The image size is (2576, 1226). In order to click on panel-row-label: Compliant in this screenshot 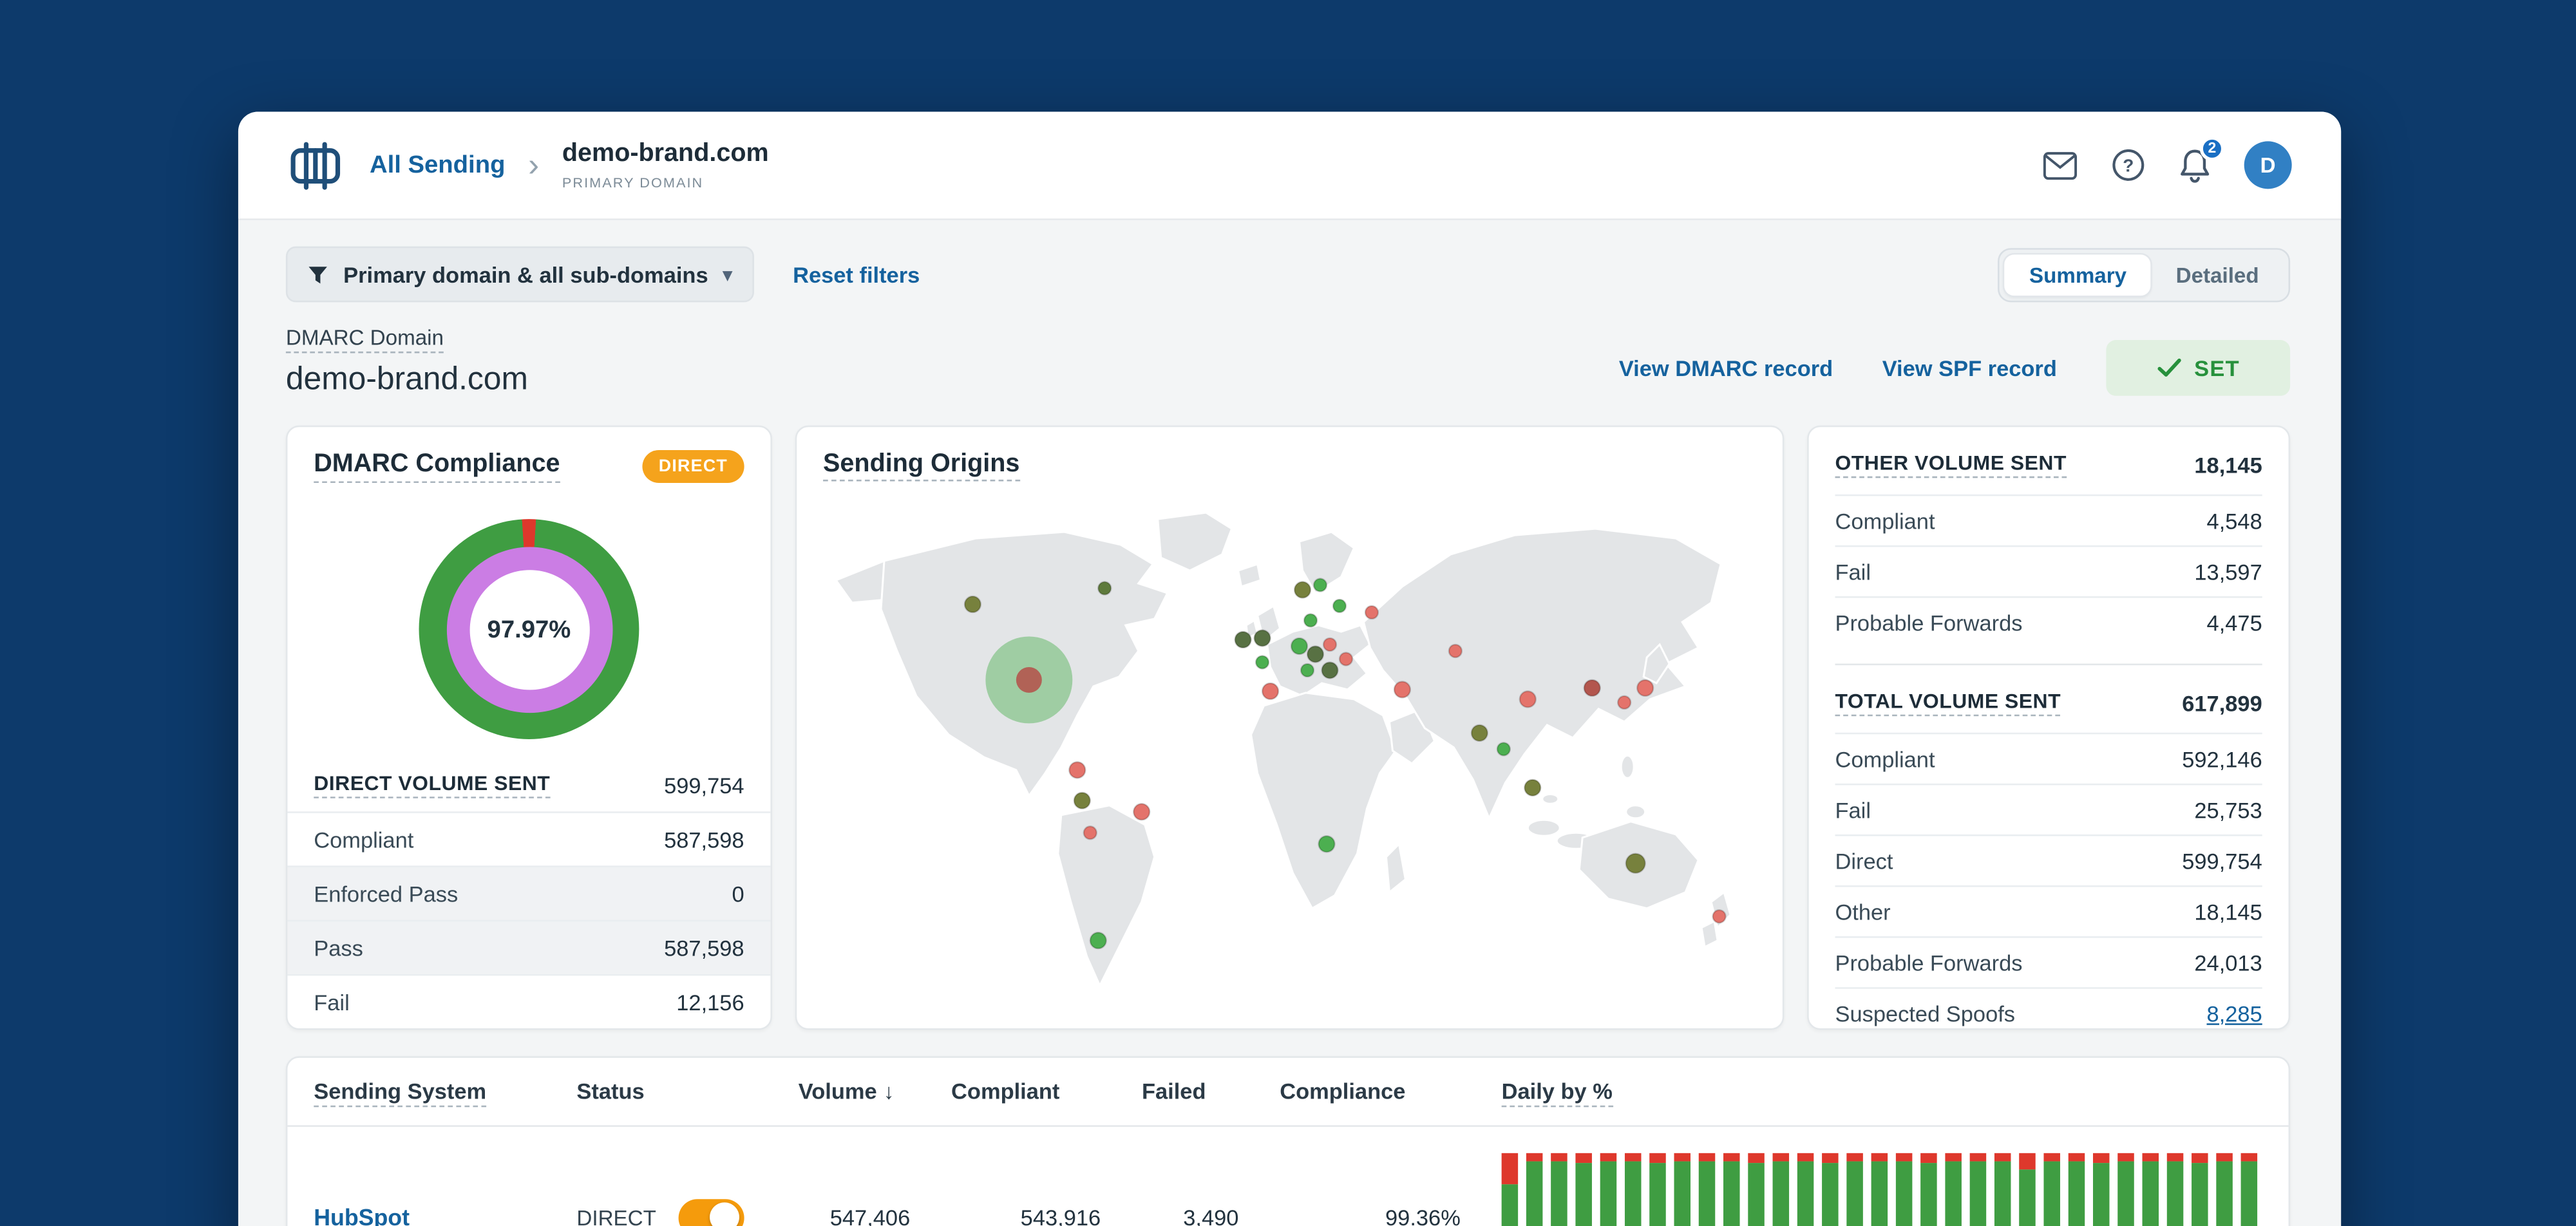, I will do `click(1885, 520)`.